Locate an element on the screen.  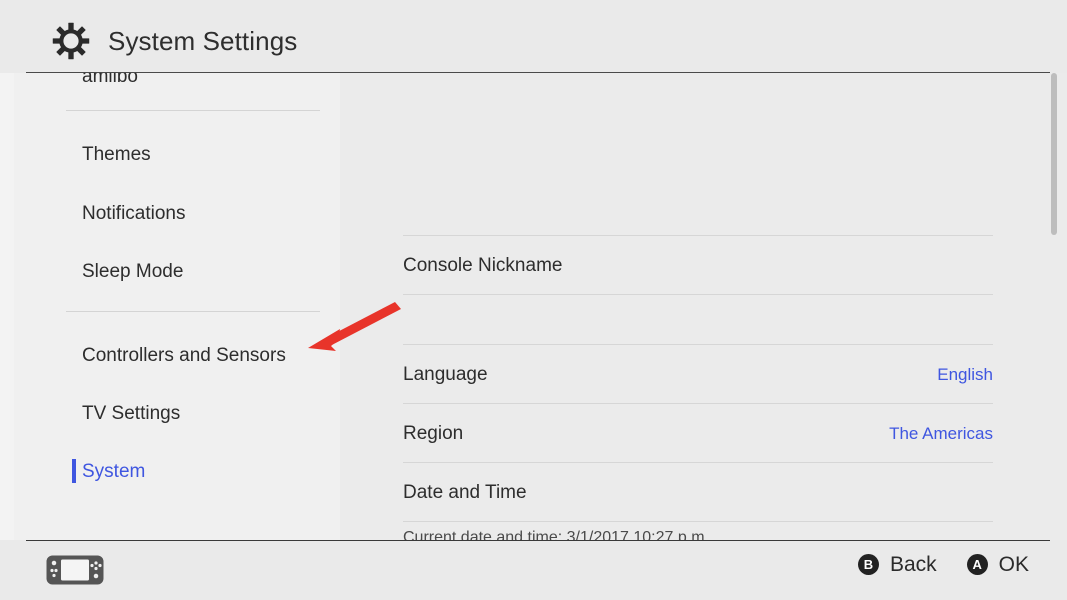
left-edge-strip is located at coordinates (7, 270).